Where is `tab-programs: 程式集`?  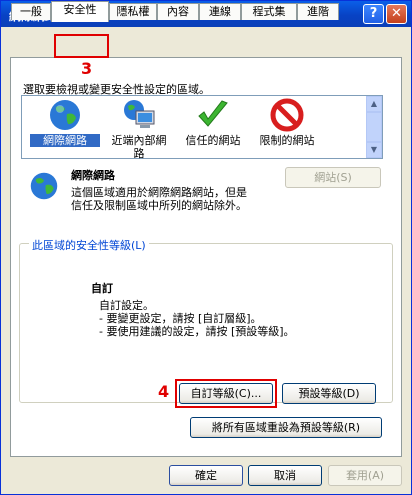 tab-programs: 程式集 is located at coordinates (269, 11).